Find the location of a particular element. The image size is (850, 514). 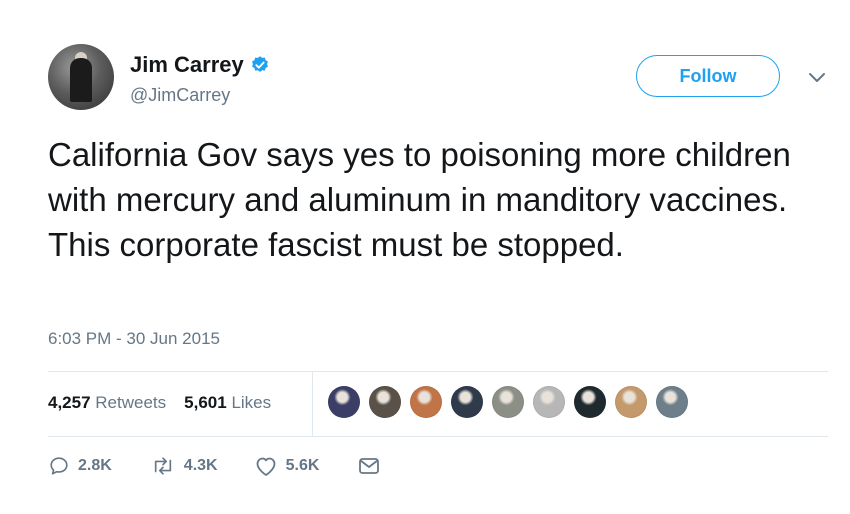

divider-bottom is located at coordinates (438, 436).